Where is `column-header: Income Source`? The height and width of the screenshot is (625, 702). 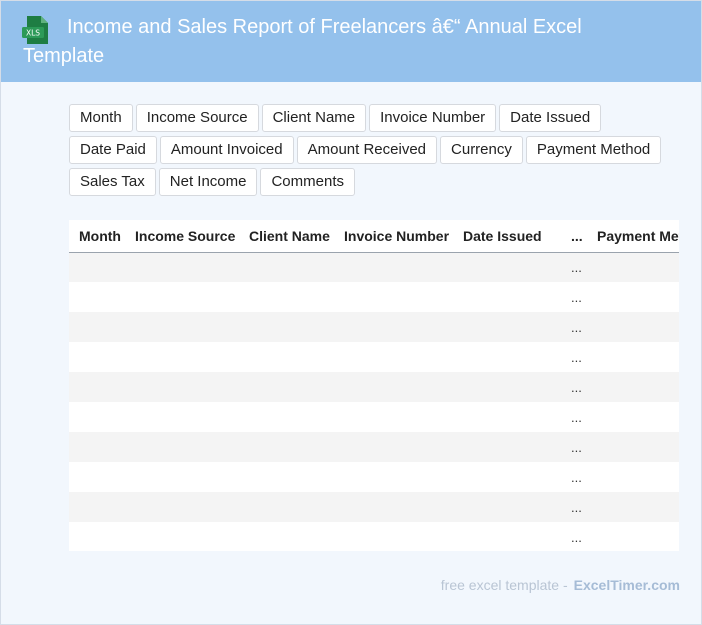
column-header: Income Source is located at coordinates (182, 236).